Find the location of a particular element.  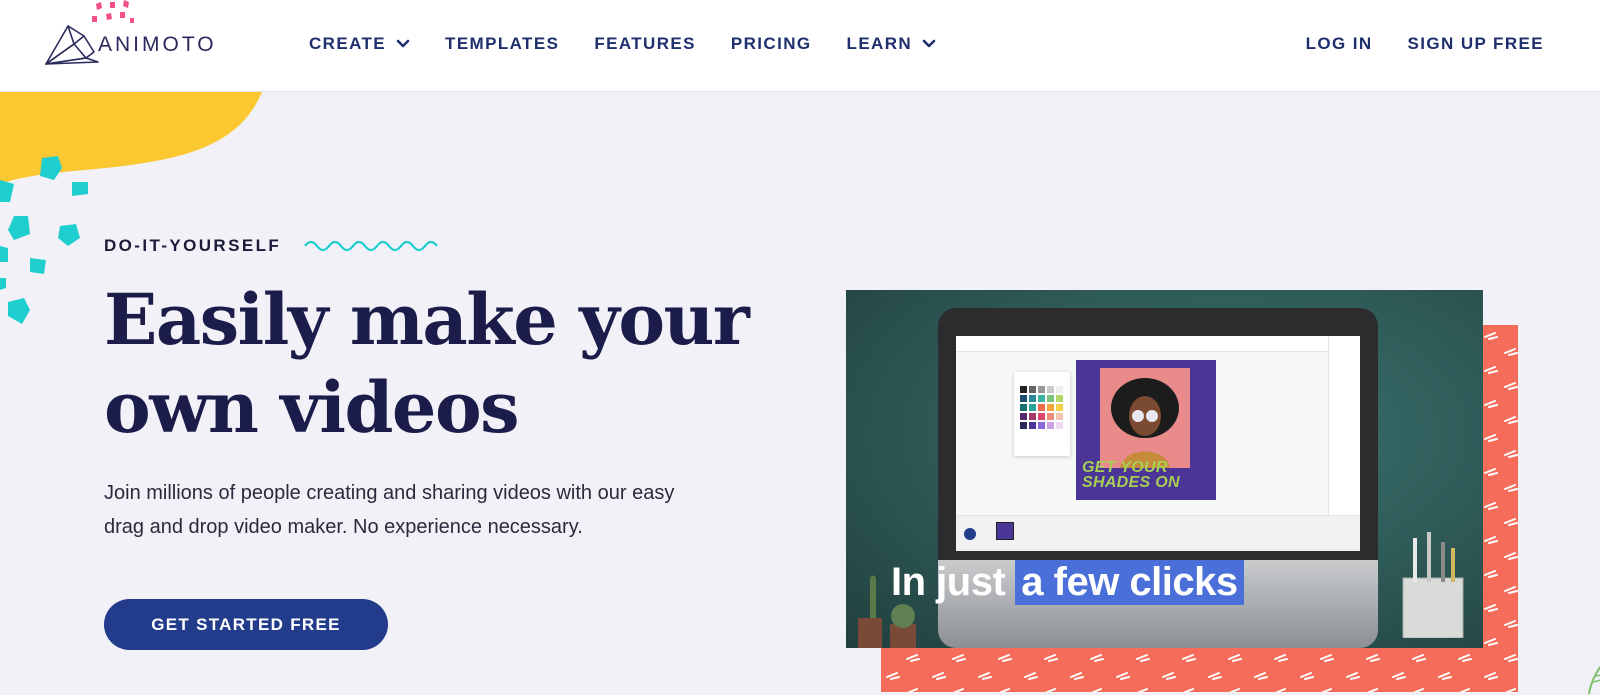

nav-create: CREATE is located at coordinates (359, 44).